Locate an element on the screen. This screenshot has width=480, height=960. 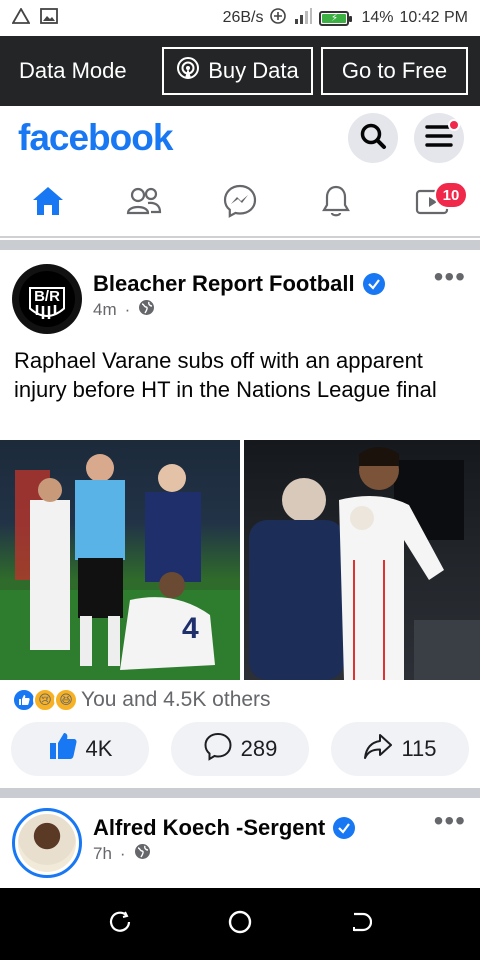
tab-bar: 10 is located at coordinates (240, 204).